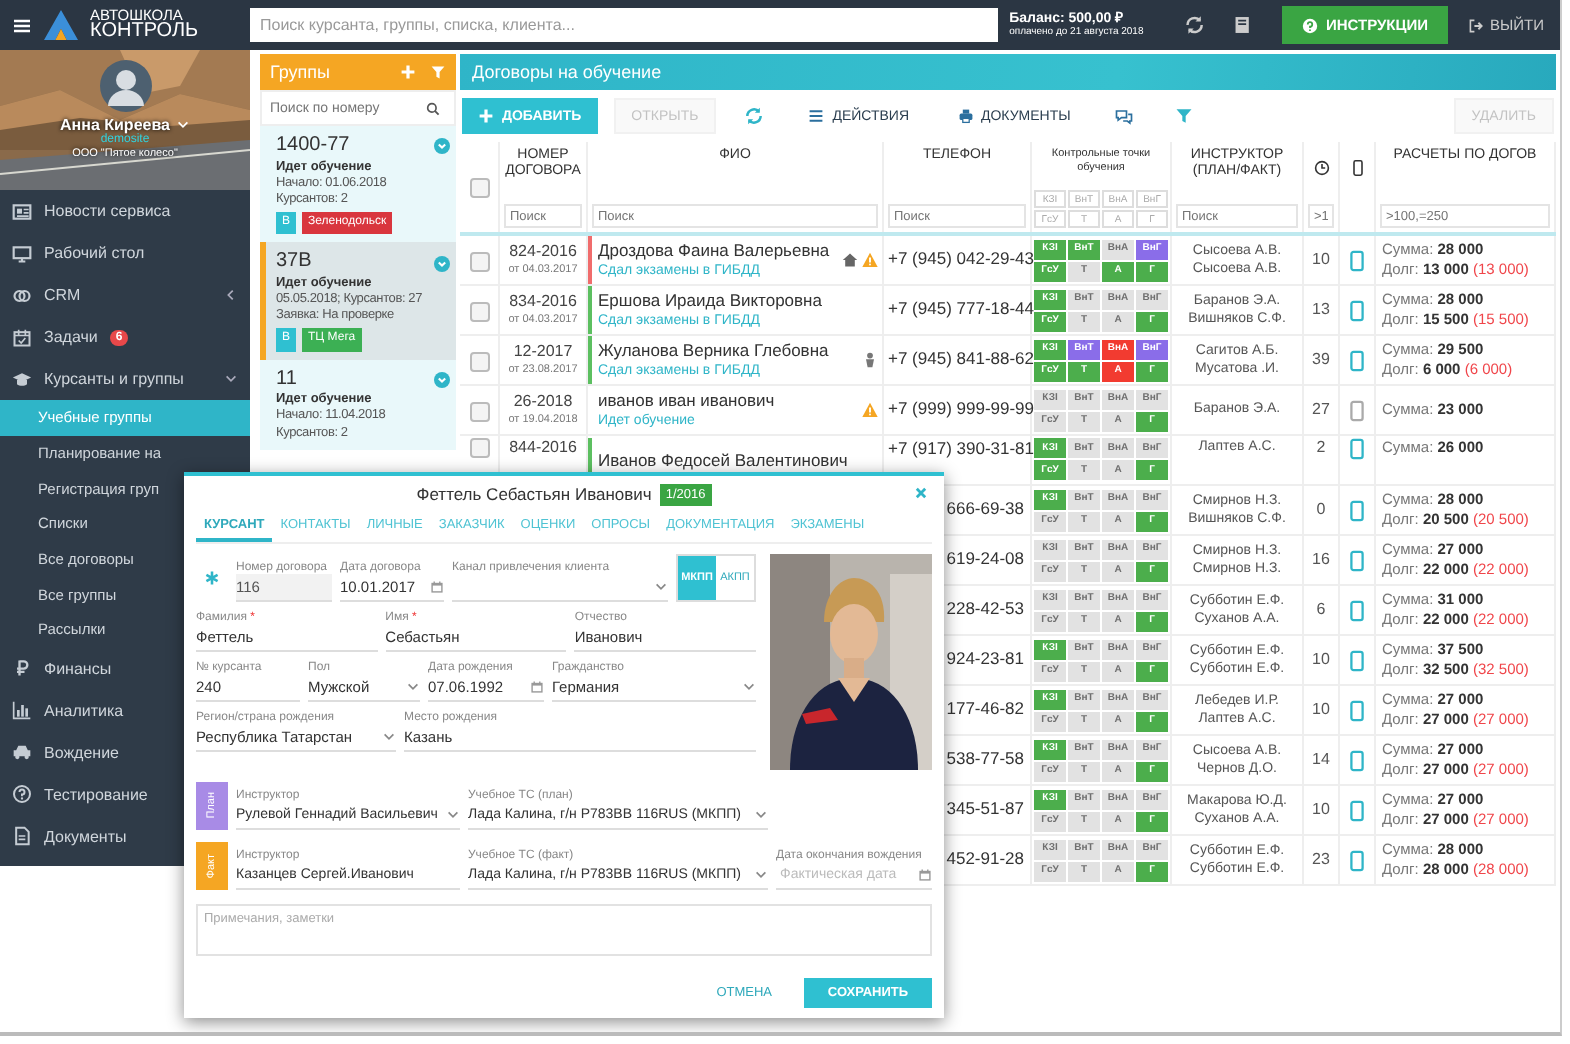 The height and width of the screenshot is (1044, 1570). Describe the element at coordinates (543, 353) in the screenshot. I see `contract-number: 12-2017` at that location.